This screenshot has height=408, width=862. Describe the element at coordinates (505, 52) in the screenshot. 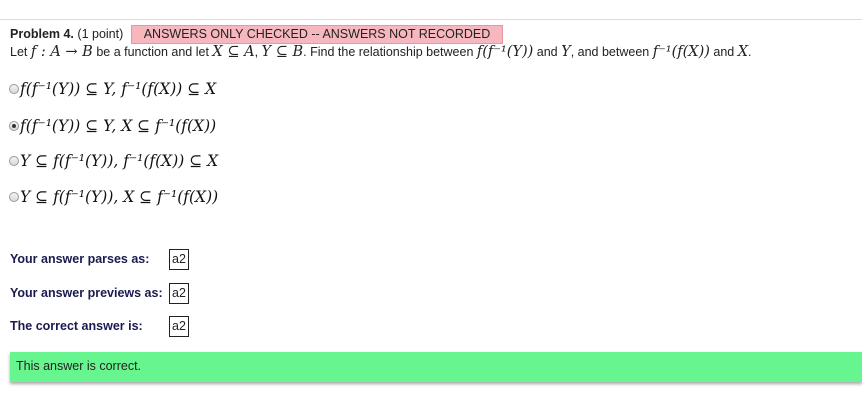

I see `math-expr-image-preimage: f(f⁻¹(Y))` at that location.